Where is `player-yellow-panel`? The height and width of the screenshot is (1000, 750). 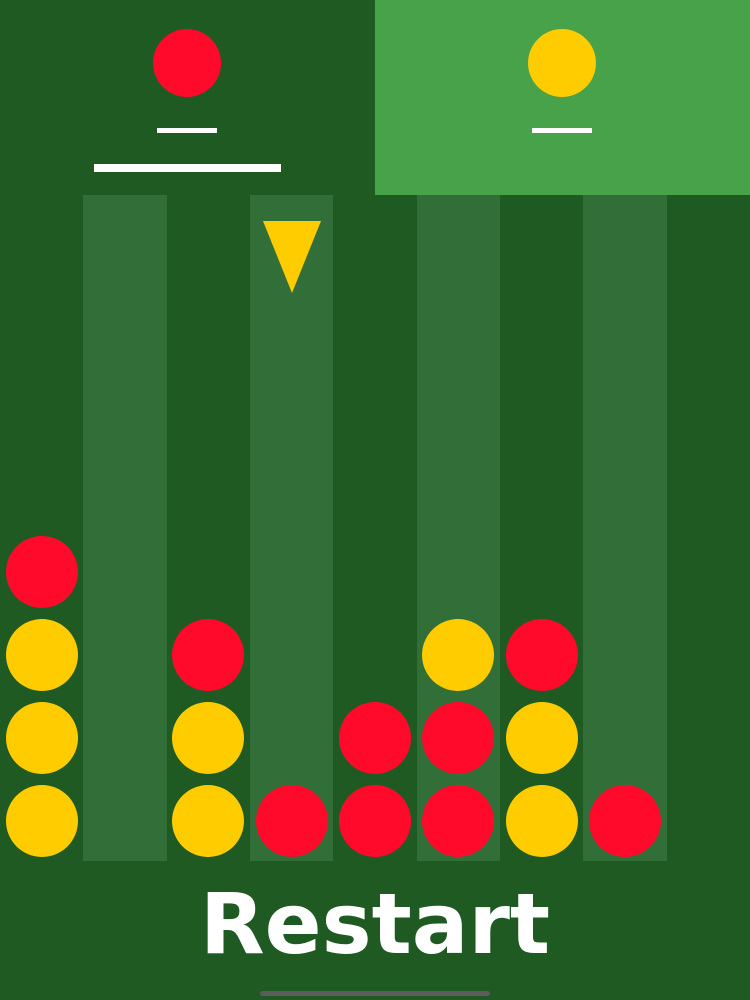 player-yellow-panel is located at coordinates (562, 97).